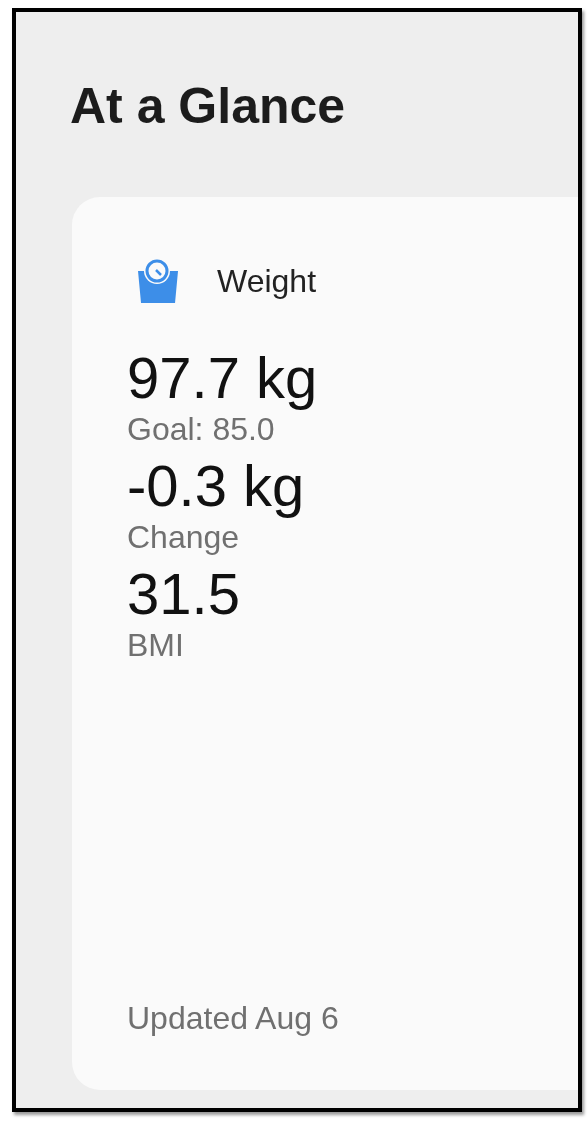  I want to click on metric-caption: Goal: 85.0, so click(201, 429).